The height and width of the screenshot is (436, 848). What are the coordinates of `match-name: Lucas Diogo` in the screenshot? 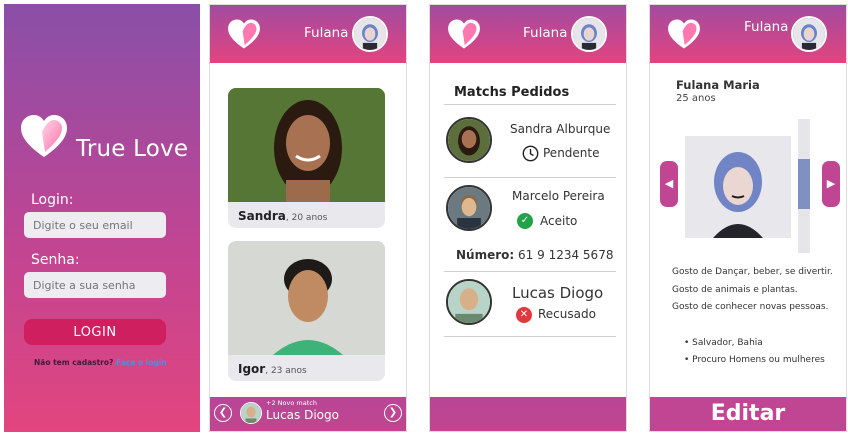 It's located at (558, 293).